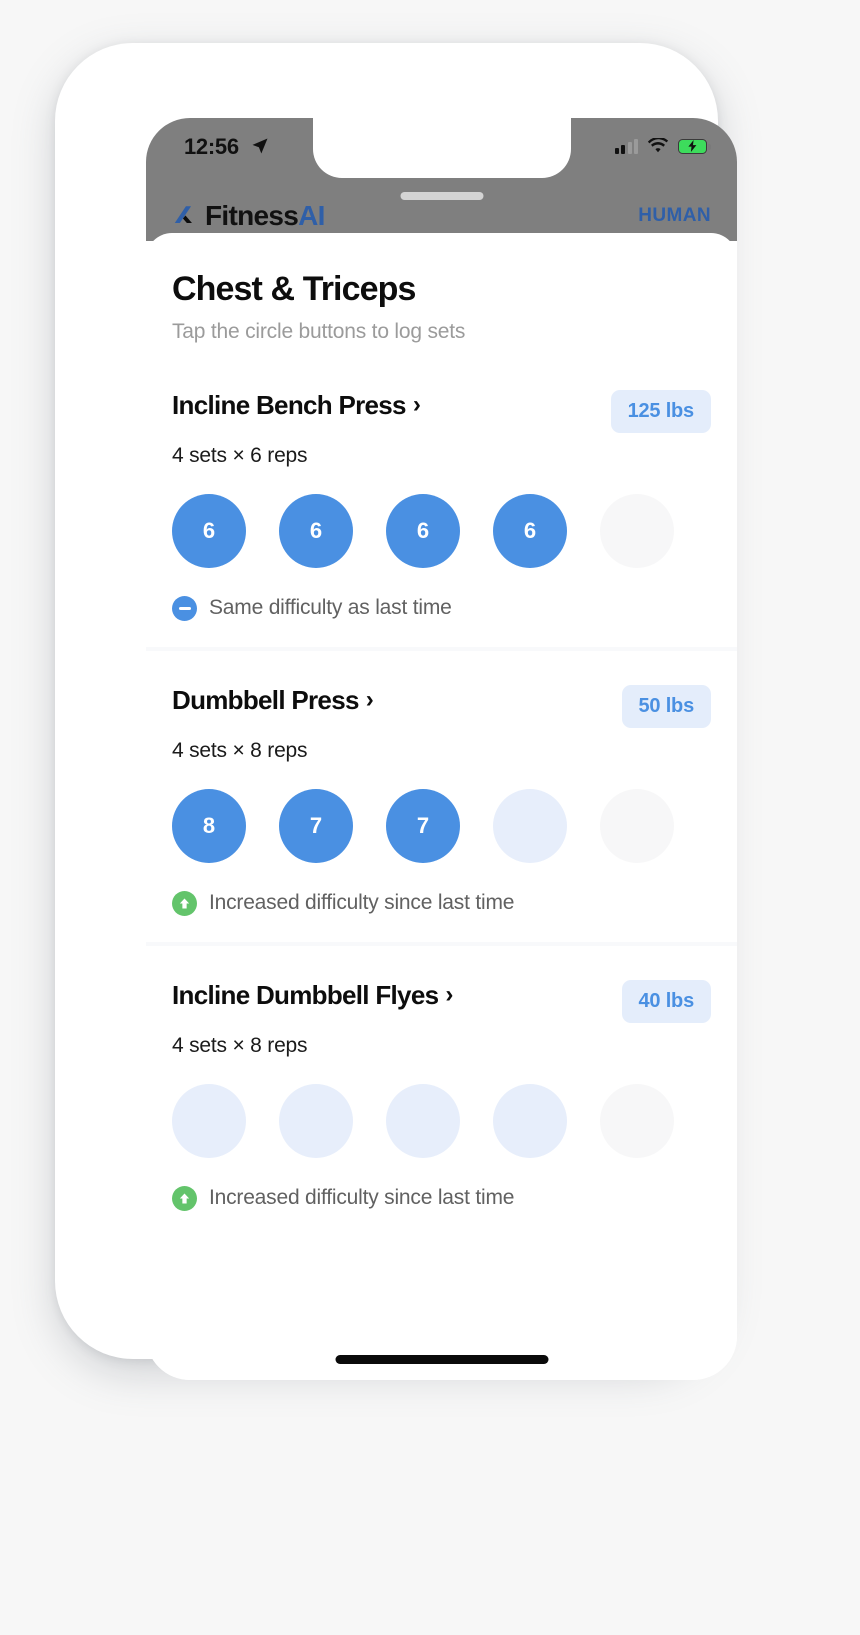 Image resolution: width=860 pixels, height=1635 pixels. What do you see at coordinates (265, 699) in the screenshot?
I see `exercise-name: Dumbbell Press` at bounding box center [265, 699].